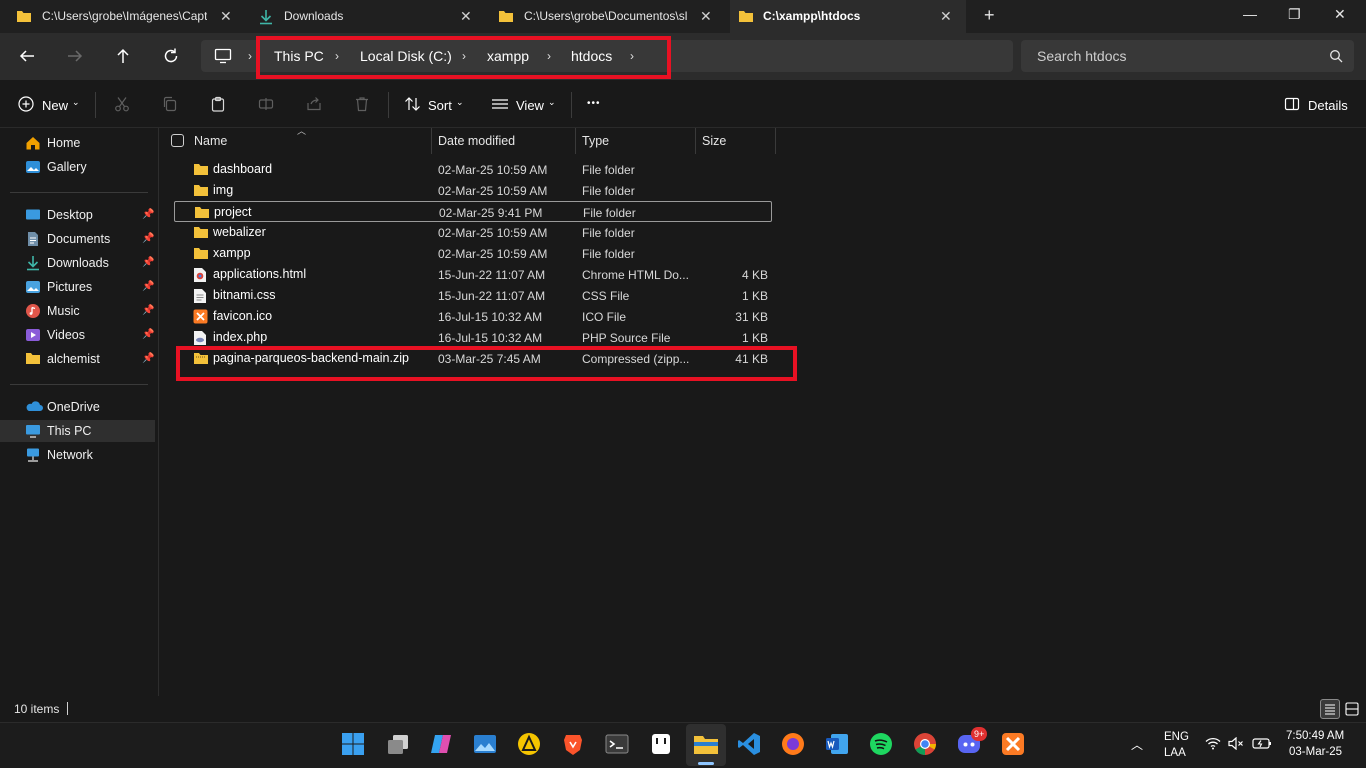 Image resolution: width=1366 pixels, height=768 pixels. Describe the element at coordinates (413, 104) in the screenshot. I see `sort-icon` at that location.